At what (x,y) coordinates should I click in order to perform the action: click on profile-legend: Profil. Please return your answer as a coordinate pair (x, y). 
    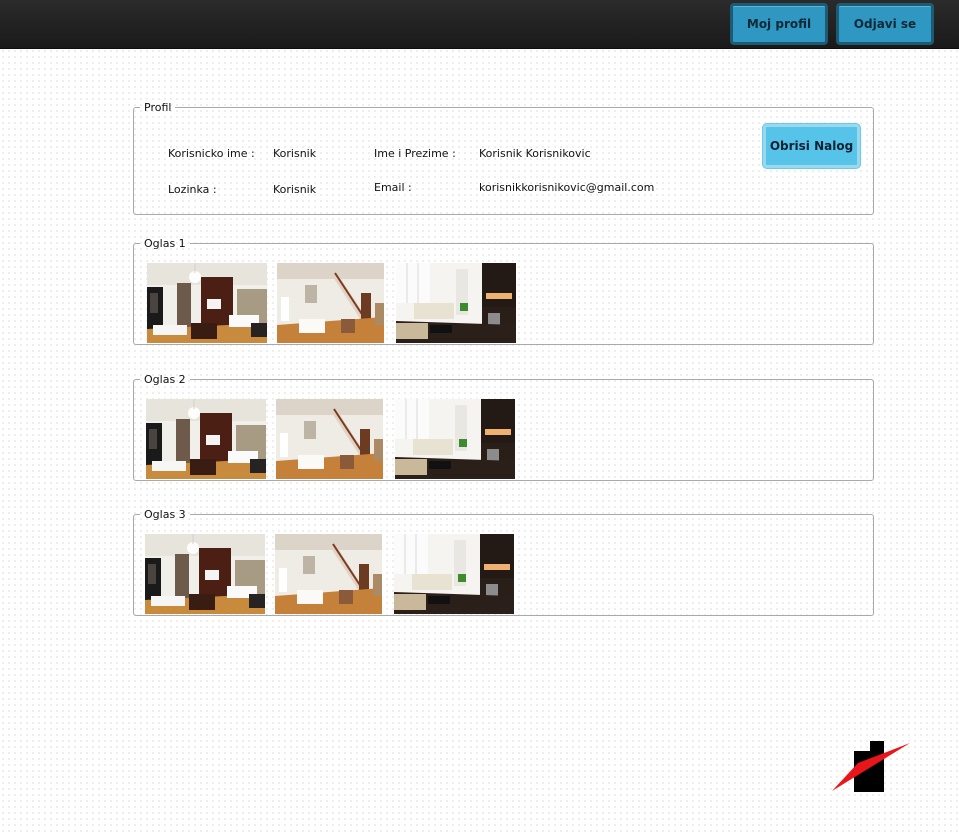
    Looking at the image, I should click on (158, 107).